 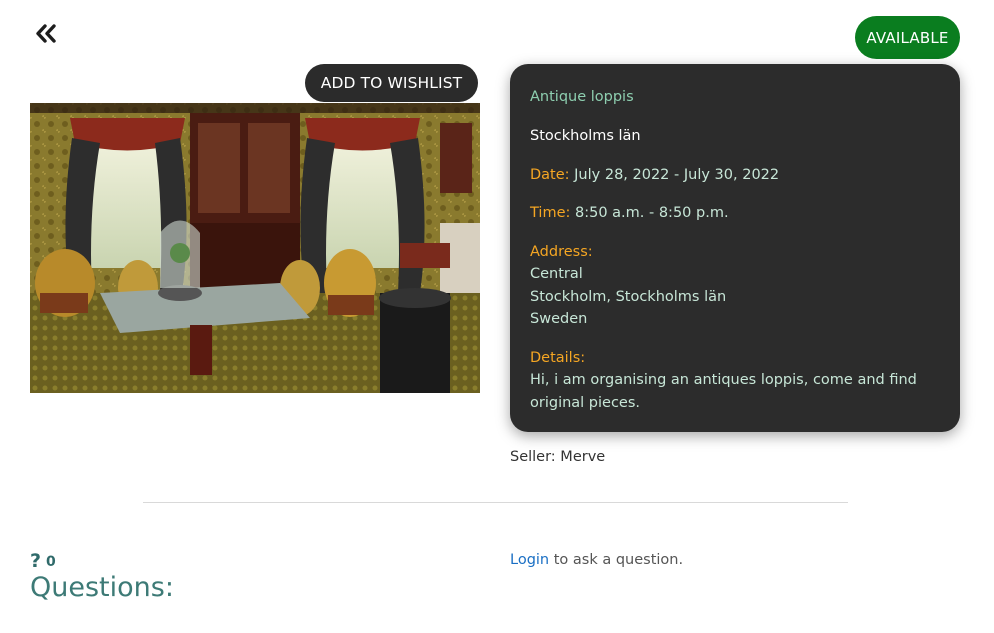 What do you see at coordinates (556, 274) in the screenshot?
I see `address-line: Central` at bounding box center [556, 274].